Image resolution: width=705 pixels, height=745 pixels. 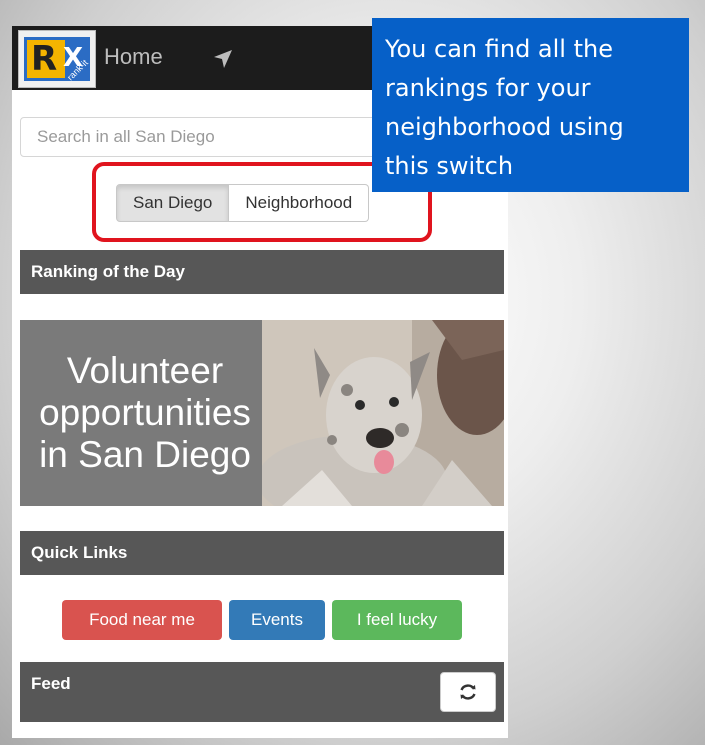 I want to click on banner-title: Volunteer opportunities in San Diego, so click(x=145, y=413).